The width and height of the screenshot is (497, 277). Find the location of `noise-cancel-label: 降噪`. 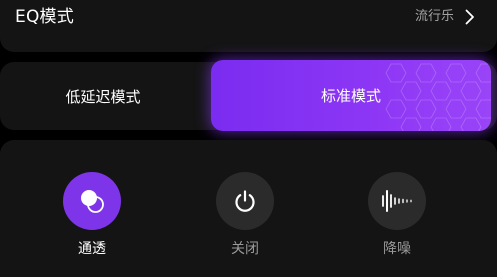

noise-cancel-label: 降噪 is located at coordinates (397, 249).